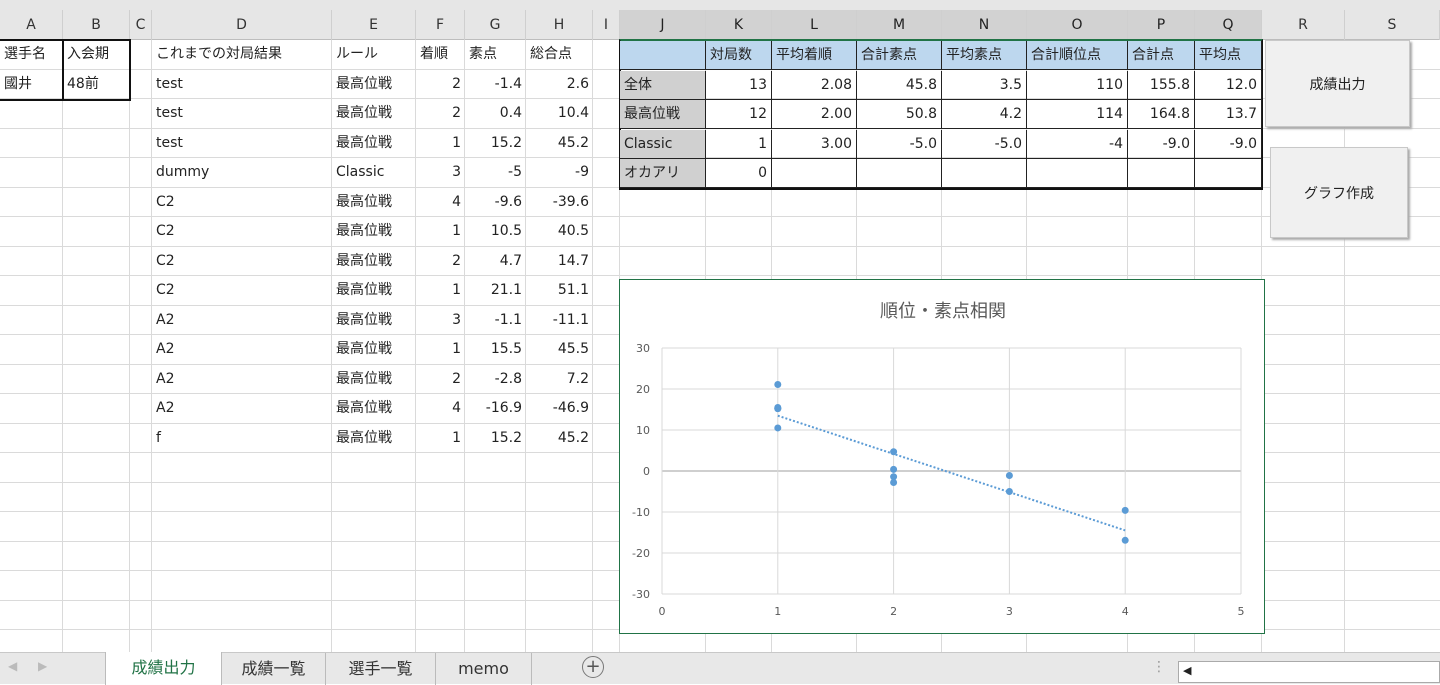 This screenshot has width=1440, height=685. Describe the element at coordinates (12, 666) in the screenshot. I see `scroll-left-icon: ◀` at that location.